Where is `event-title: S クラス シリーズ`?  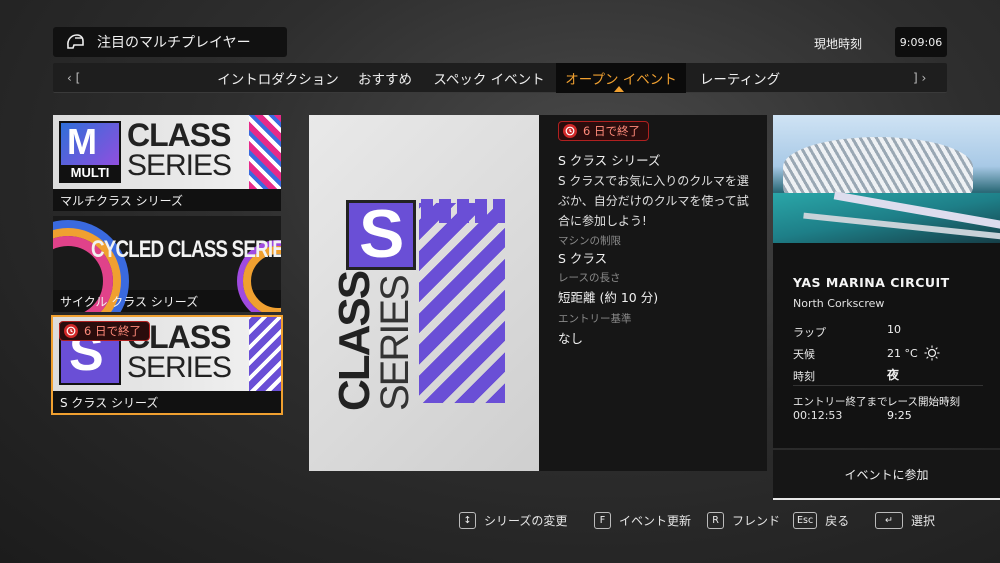 event-title: S クラス シリーズ is located at coordinates (609, 160).